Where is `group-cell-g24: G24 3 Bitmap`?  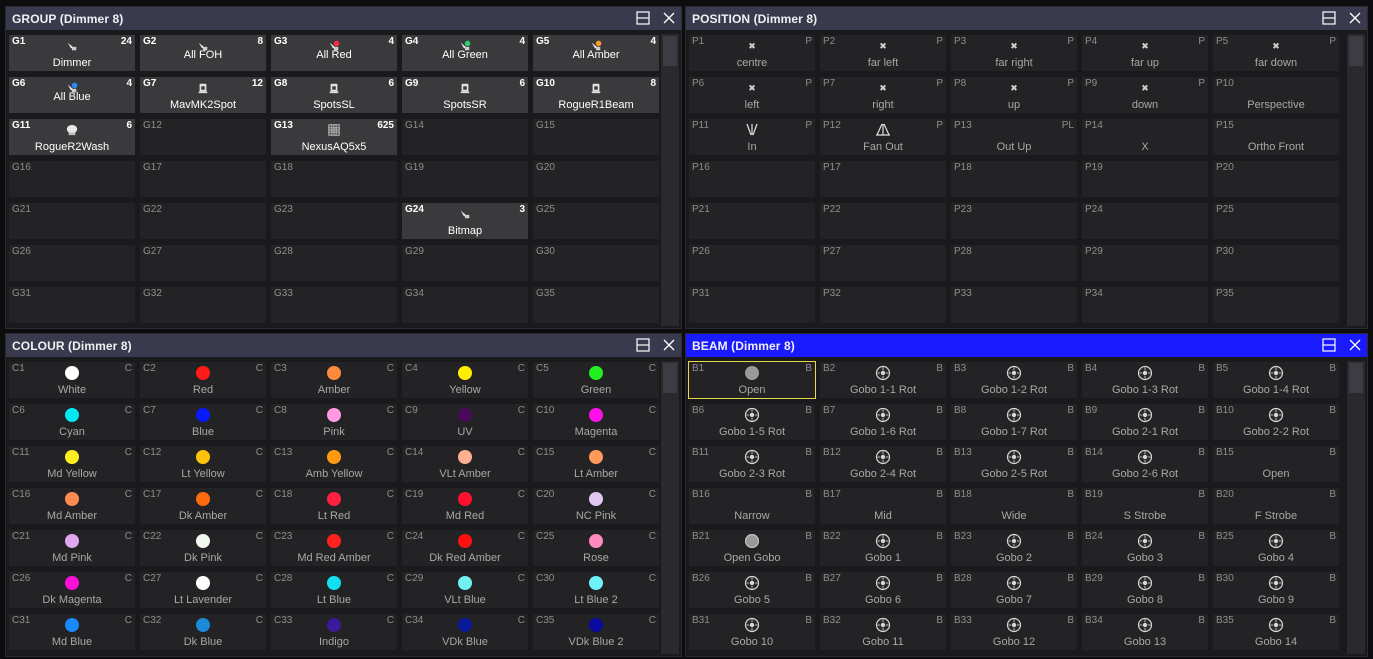 group-cell-g24: G24 3 Bitmap is located at coordinates (465, 221).